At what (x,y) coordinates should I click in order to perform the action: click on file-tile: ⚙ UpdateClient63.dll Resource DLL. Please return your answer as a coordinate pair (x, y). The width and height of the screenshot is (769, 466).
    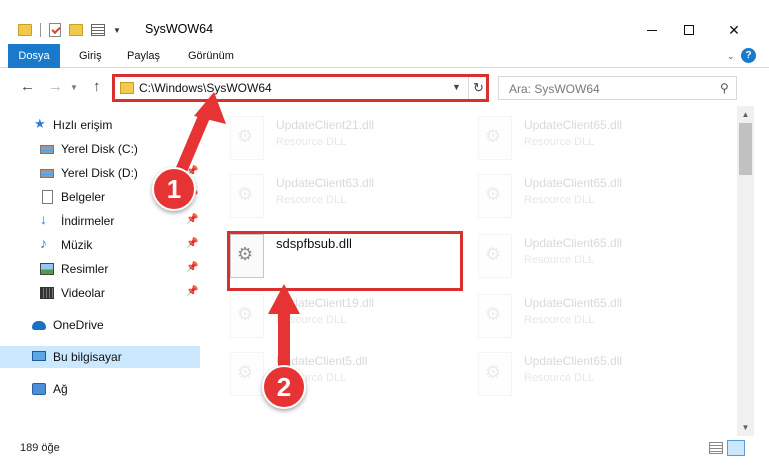
    Looking at the image, I should click on (334, 198).